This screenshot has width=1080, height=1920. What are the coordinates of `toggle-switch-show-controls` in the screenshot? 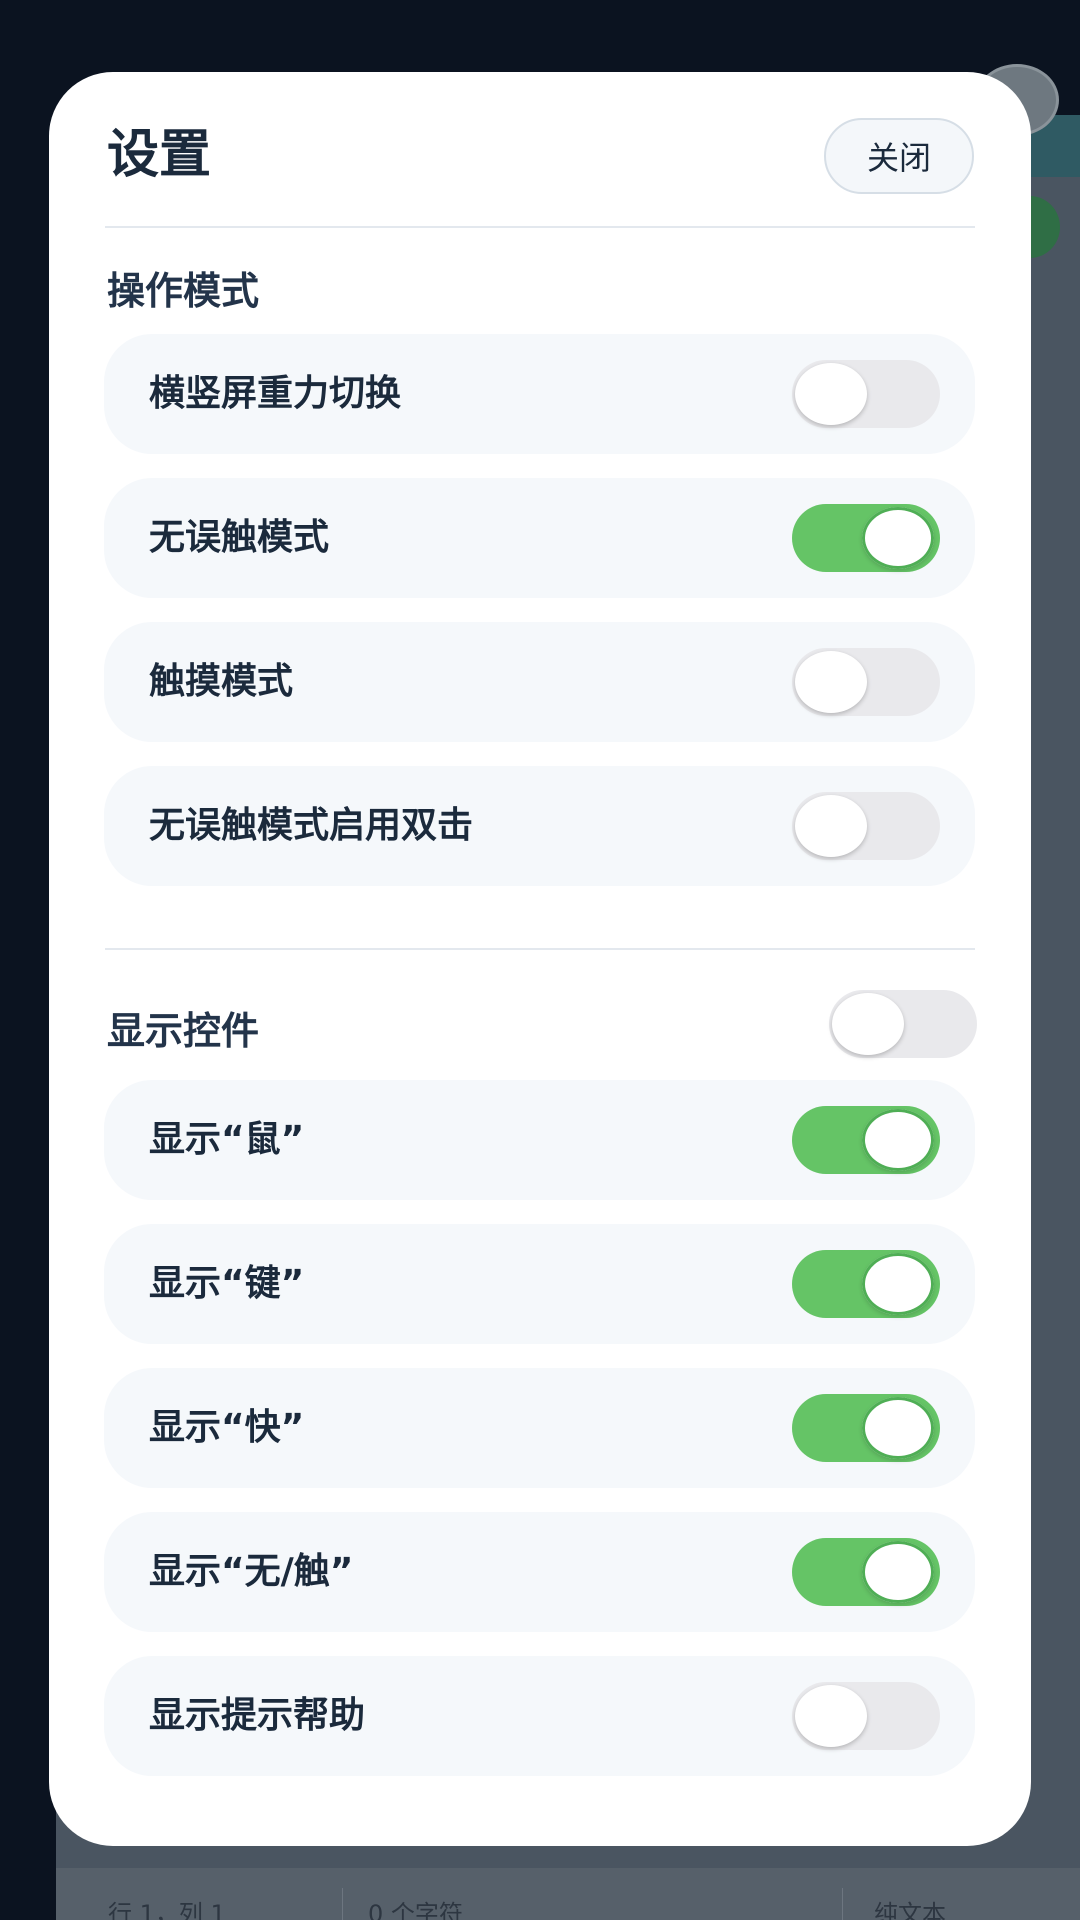 It's located at (903, 1024).